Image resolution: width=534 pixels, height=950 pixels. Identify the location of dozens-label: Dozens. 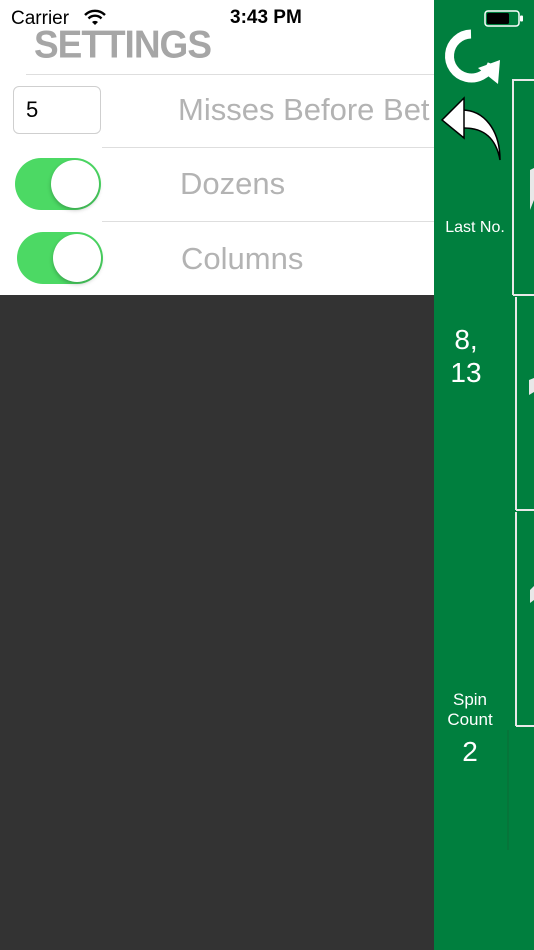
(233, 183).